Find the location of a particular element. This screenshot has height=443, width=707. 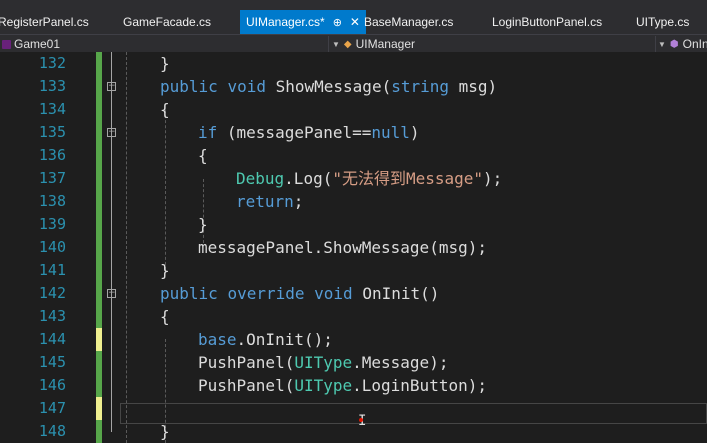

keyword: if is located at coordinates (208, 132).